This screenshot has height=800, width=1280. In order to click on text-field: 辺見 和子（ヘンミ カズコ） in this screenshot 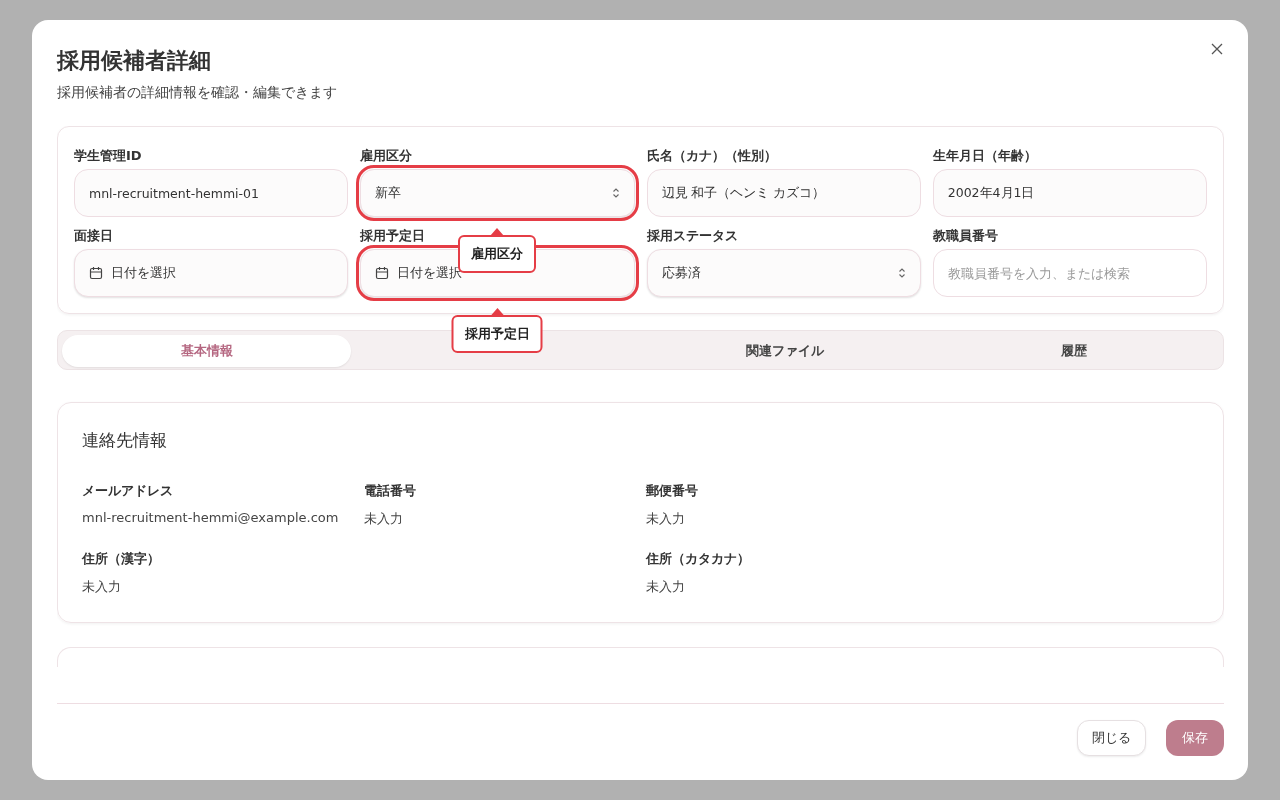, I will do `click(783, 193)`.